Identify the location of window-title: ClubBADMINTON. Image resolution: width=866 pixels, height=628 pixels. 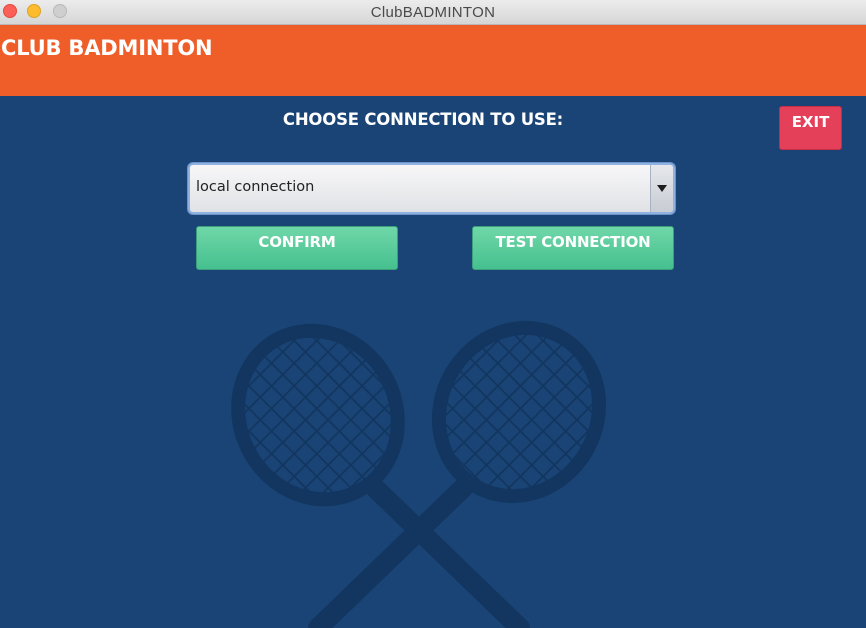
(433, 12).